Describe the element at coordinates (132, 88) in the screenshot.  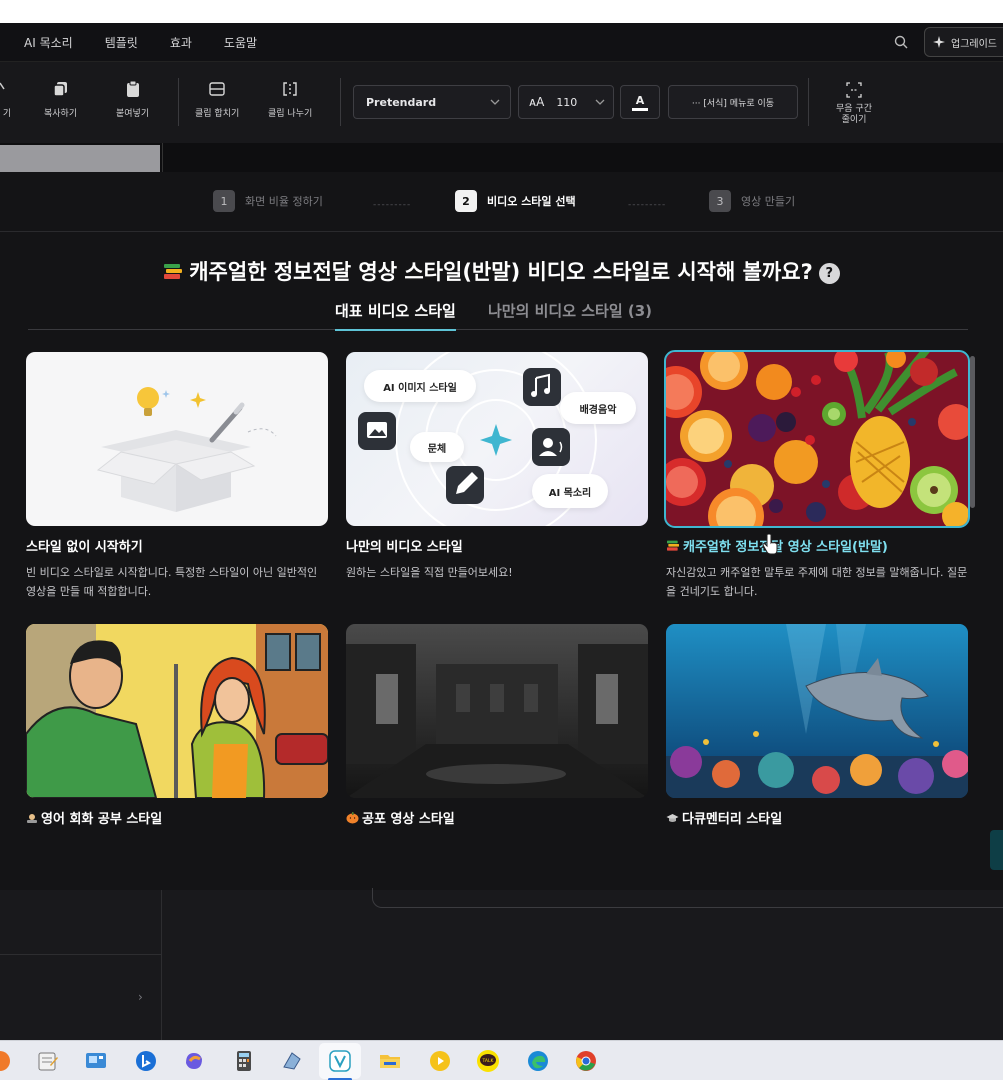
I see `paste-icon` at that location.